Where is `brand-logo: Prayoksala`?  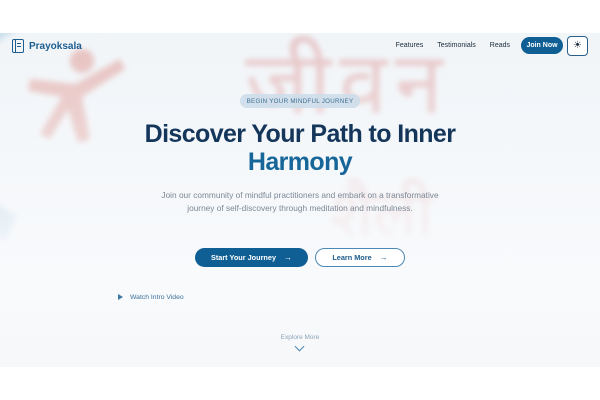
brand-logo: Prayoksala is located at coordinates (47, 46).